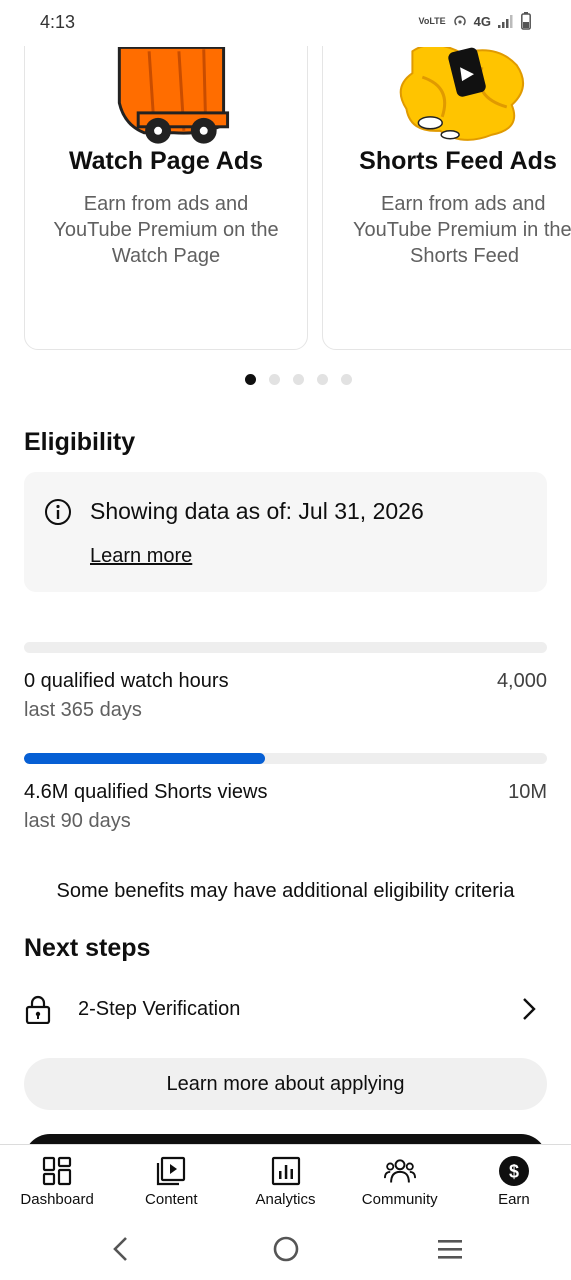  What do you see at coordinates (146, 792) in the screenshot?
I see `shorts-views-label: 4.6M qualified Shorts views` at bounding box center [146, 792].